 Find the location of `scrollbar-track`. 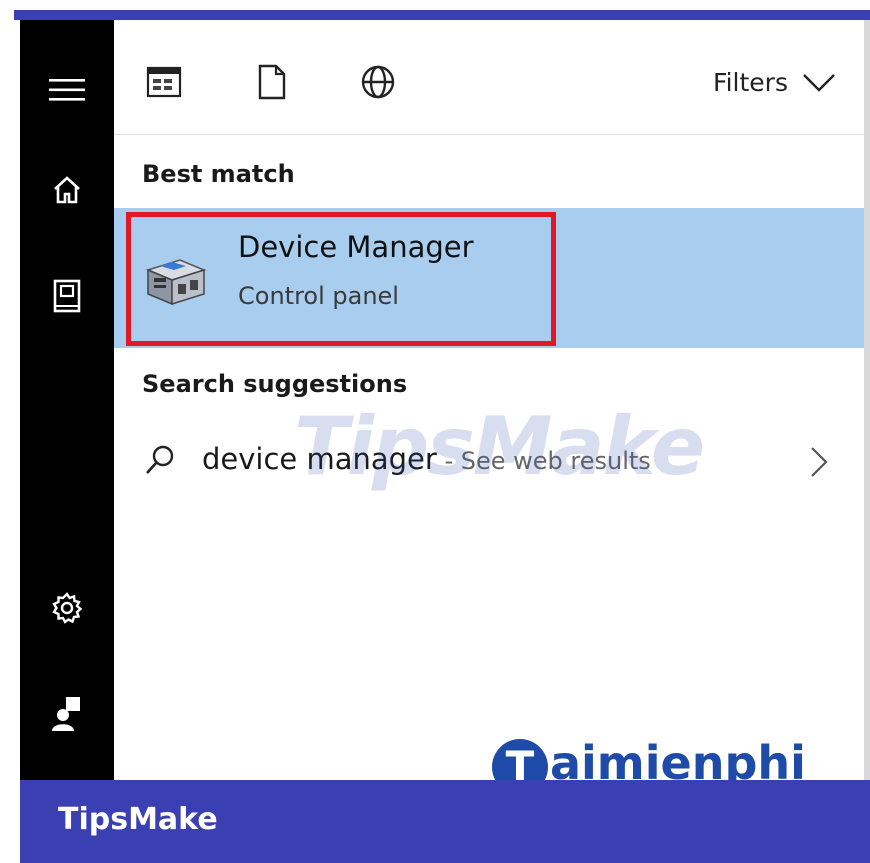

scrollbar-track is located at coordinates (867, 400).